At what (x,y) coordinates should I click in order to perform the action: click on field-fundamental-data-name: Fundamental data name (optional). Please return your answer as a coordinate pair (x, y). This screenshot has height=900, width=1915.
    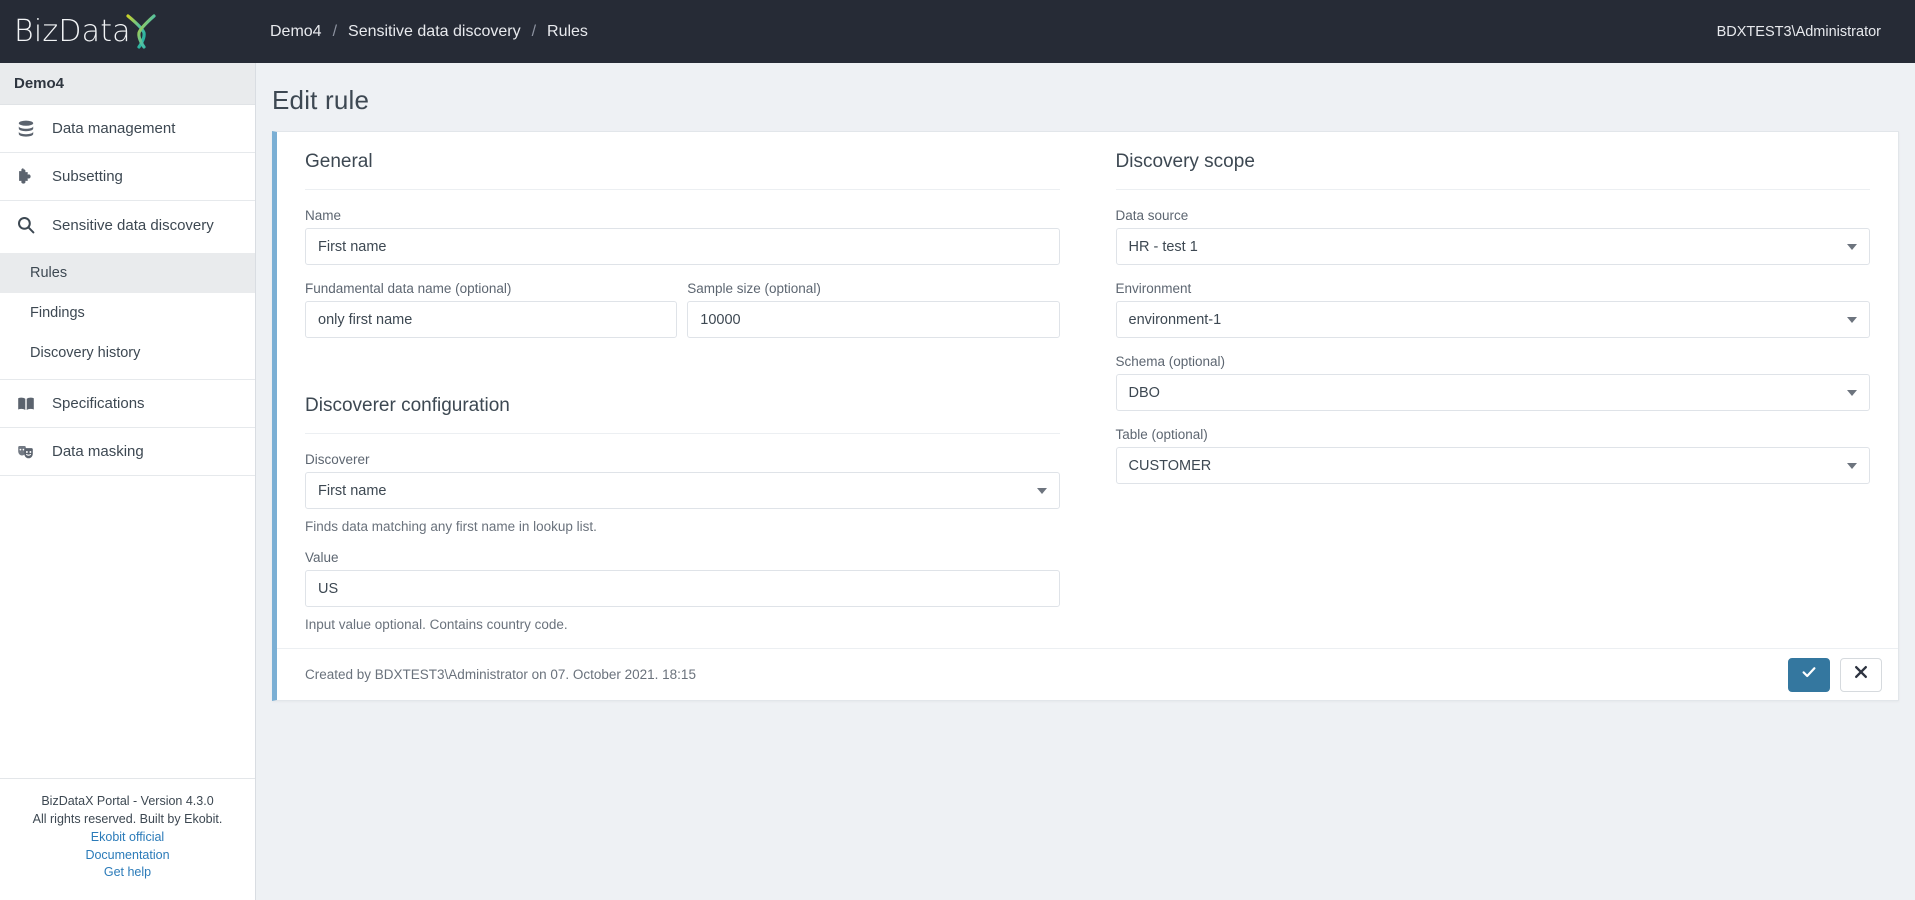
    Looking at the image, I should click on (491, 309).